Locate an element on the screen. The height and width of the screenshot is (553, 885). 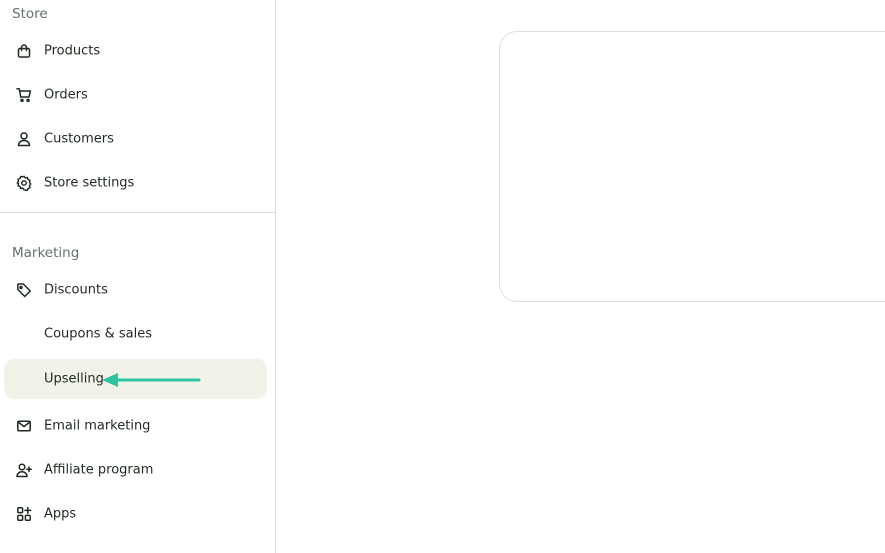
section-label-marketing: Marketing is located at coordinates (46, 253).